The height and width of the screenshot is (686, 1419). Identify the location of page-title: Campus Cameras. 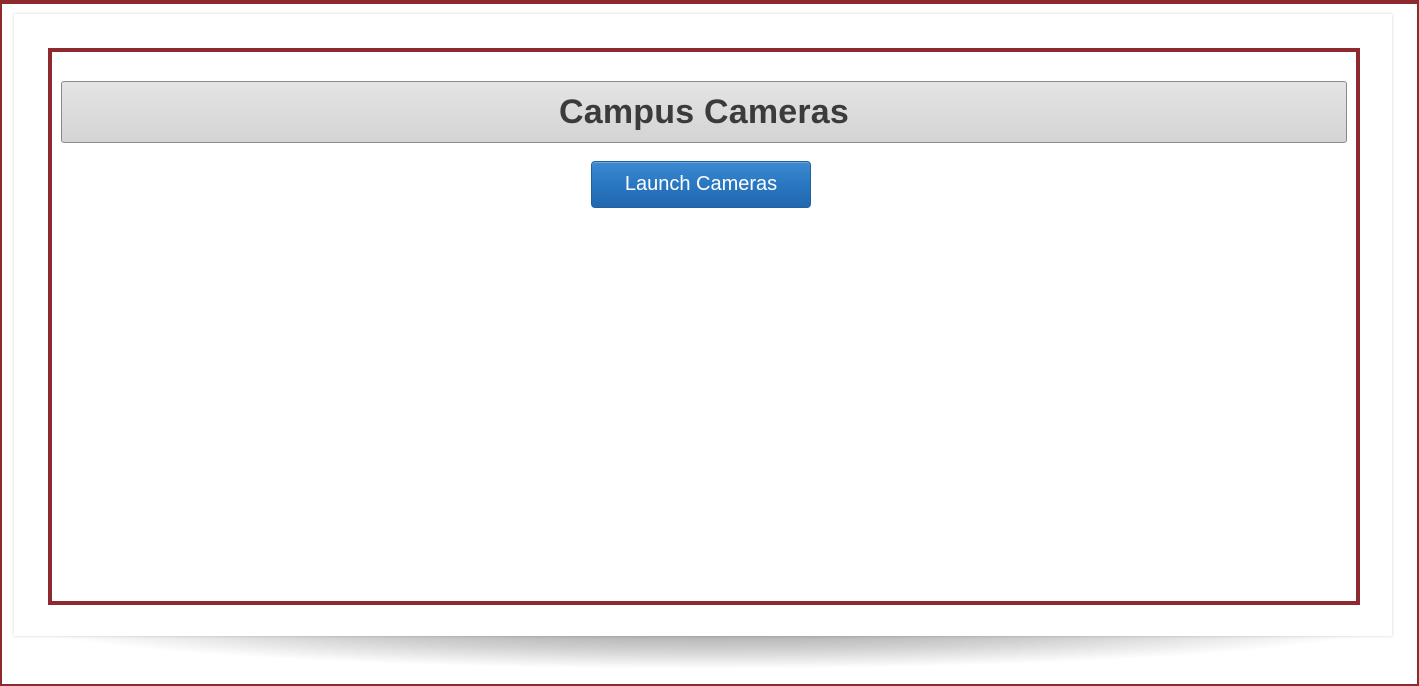
(704, 111).